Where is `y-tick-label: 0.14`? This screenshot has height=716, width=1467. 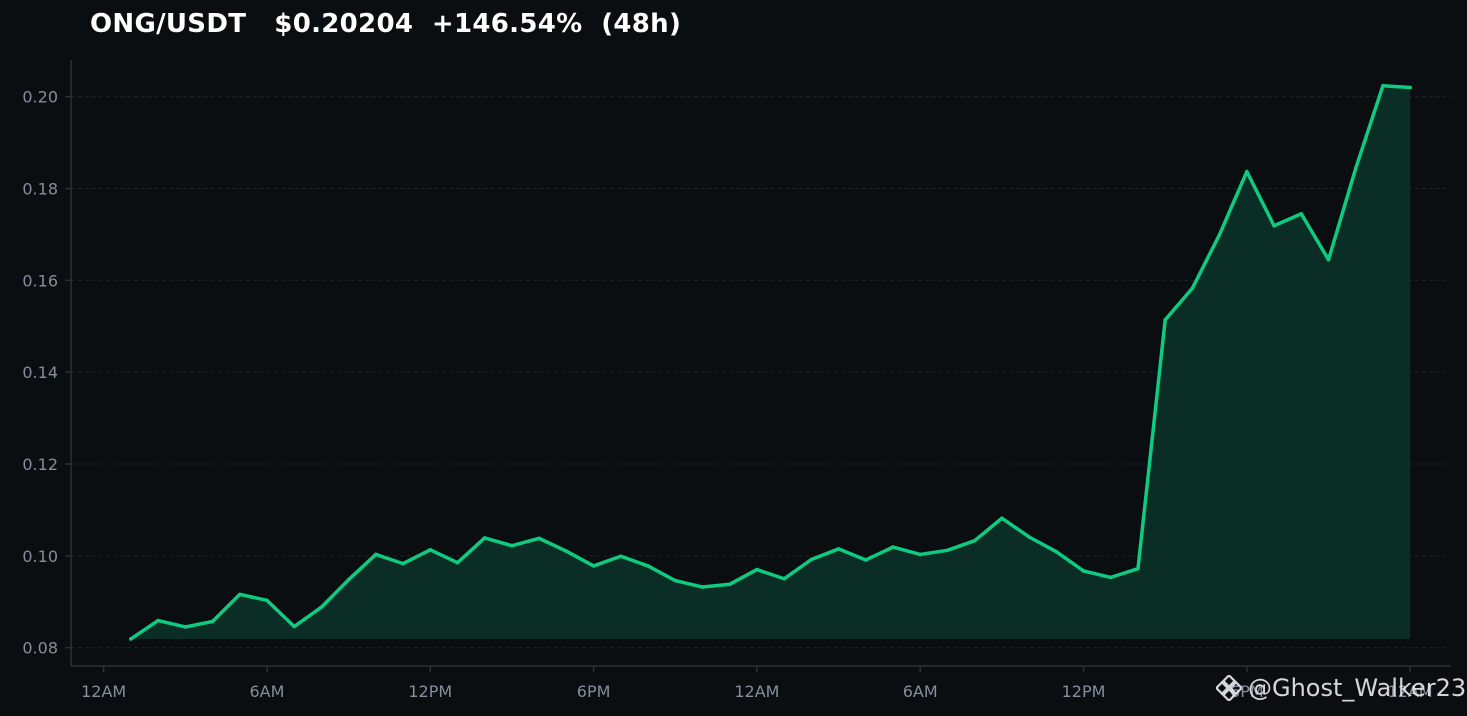
y-tick-label: 0.14 is located at coordinates (40, 372).